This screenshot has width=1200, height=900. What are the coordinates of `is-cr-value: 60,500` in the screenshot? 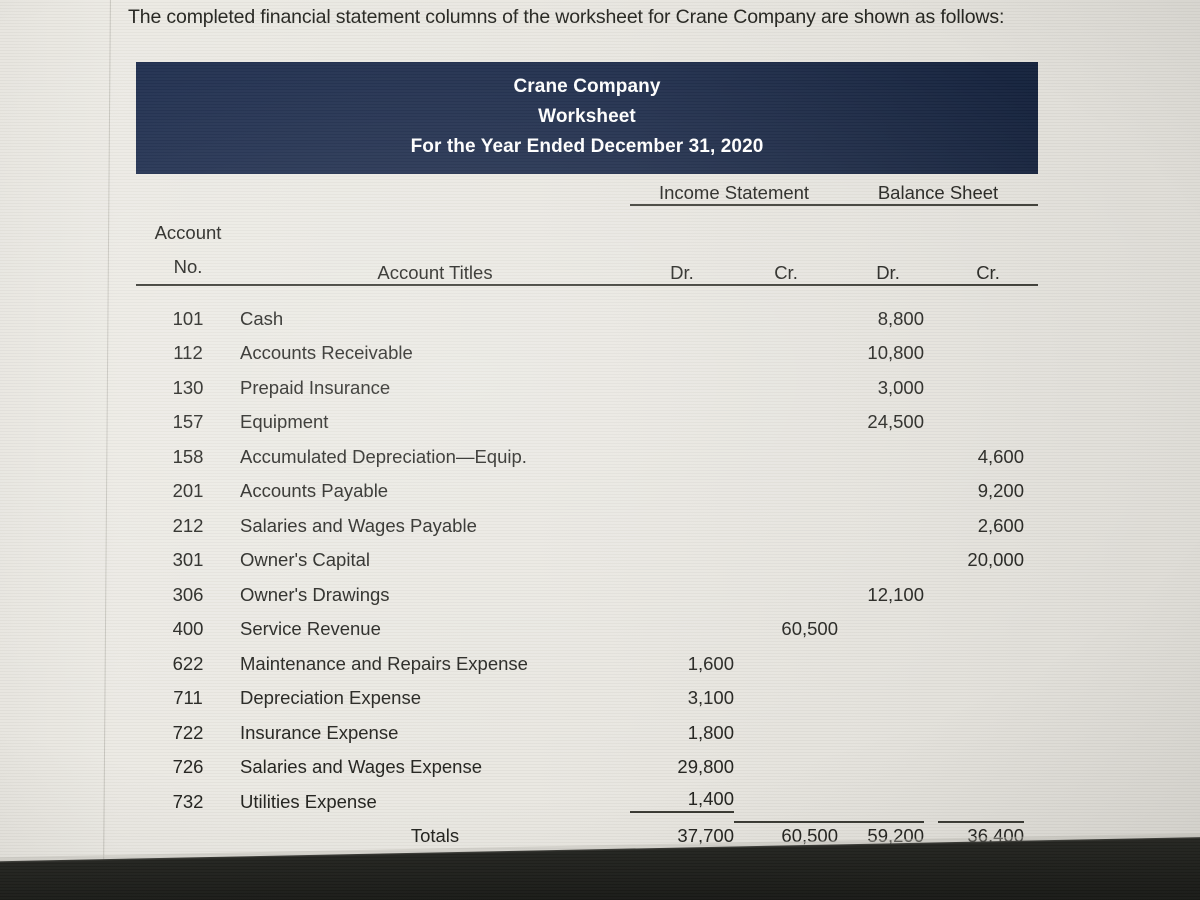 It's located at (810, 628).